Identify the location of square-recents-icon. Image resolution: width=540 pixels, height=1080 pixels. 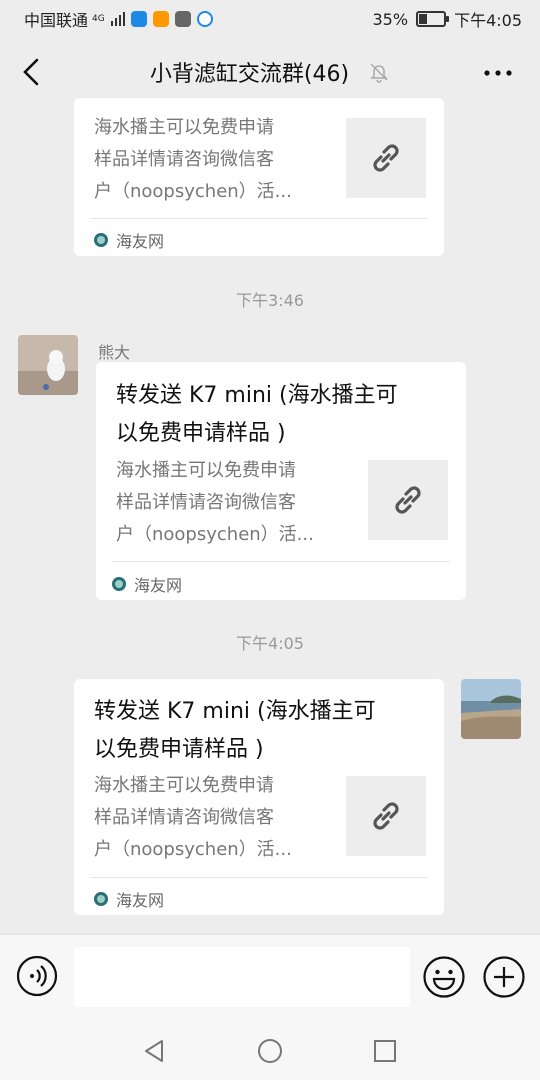
(385, 1051).